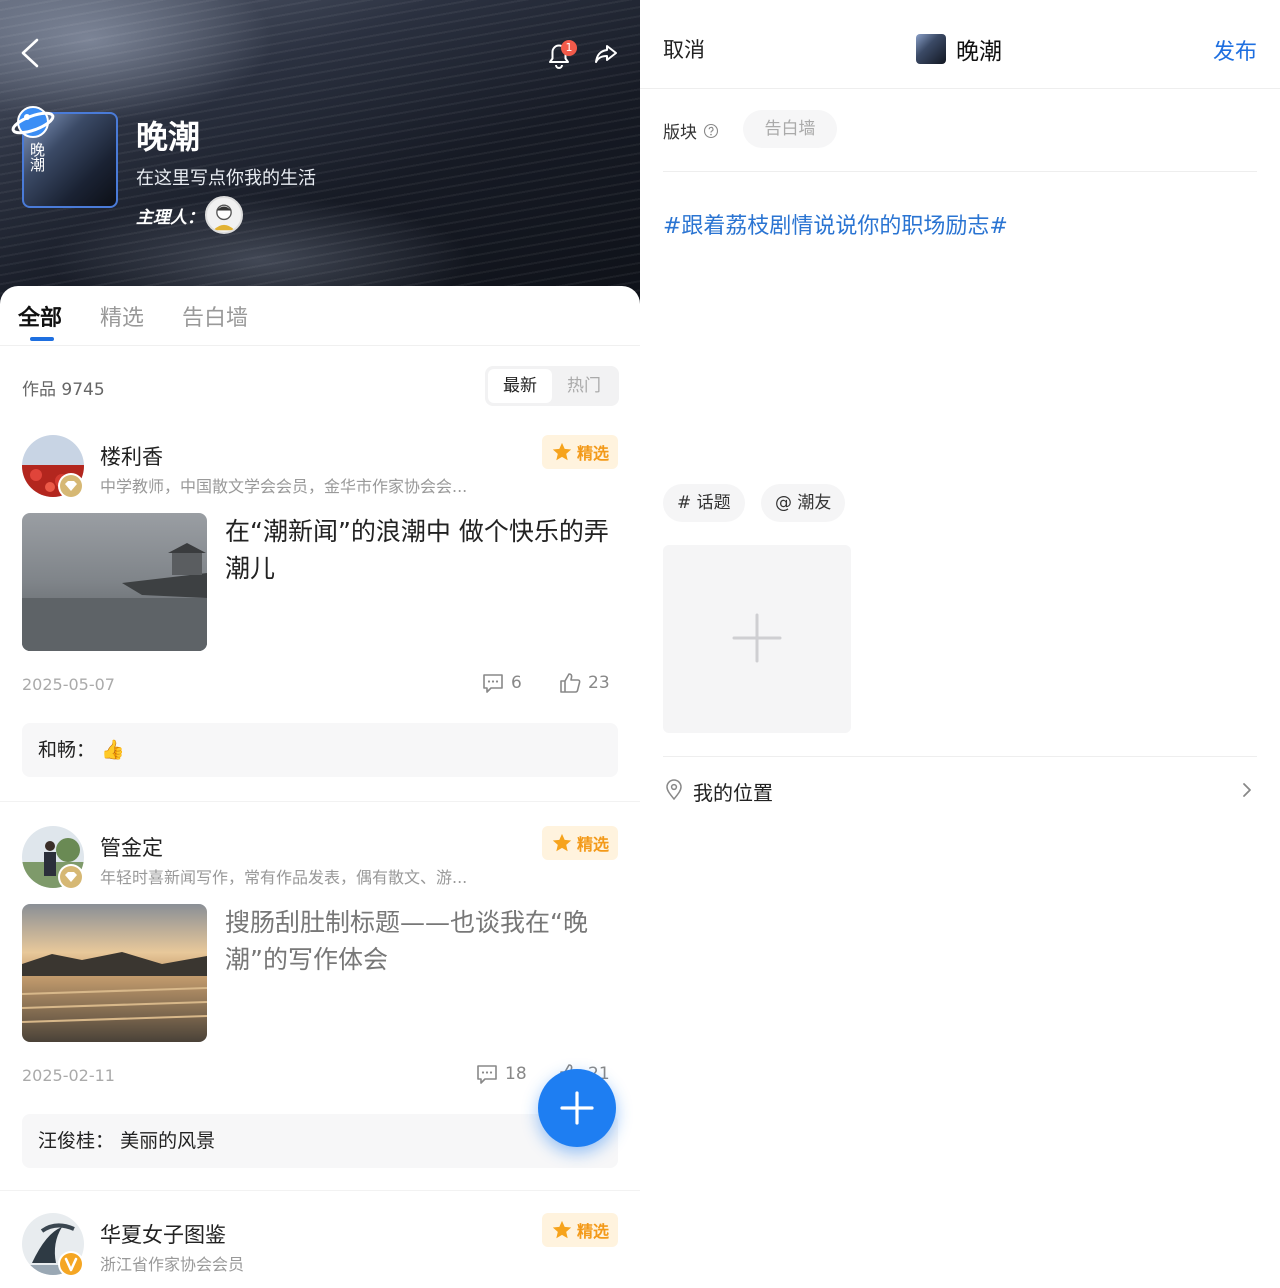 This screenshot has height=1288, width=1280. I want to click on sort-newest-button: 最新, so click(520, 386).